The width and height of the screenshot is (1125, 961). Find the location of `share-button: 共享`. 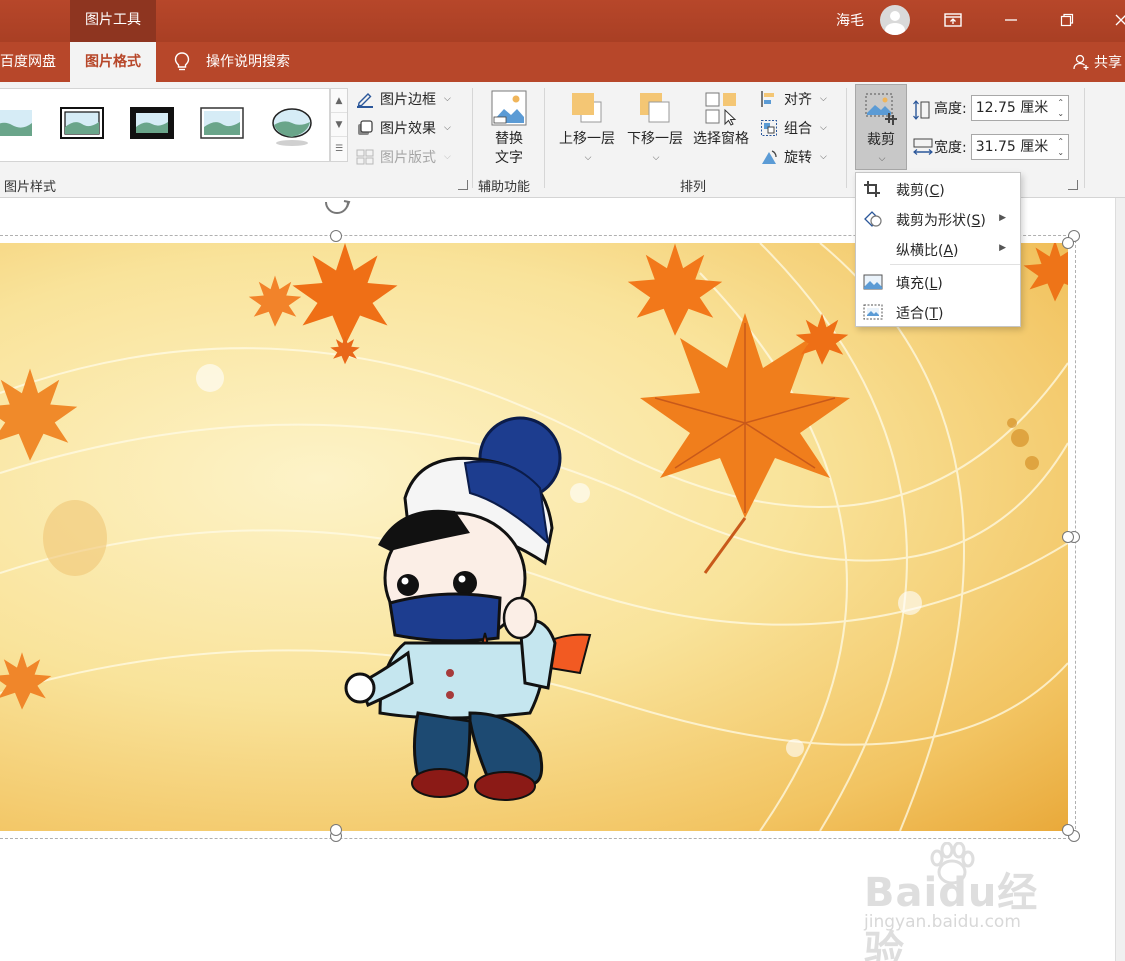

share-button: 共享 is located at coordinates (1097, 62).